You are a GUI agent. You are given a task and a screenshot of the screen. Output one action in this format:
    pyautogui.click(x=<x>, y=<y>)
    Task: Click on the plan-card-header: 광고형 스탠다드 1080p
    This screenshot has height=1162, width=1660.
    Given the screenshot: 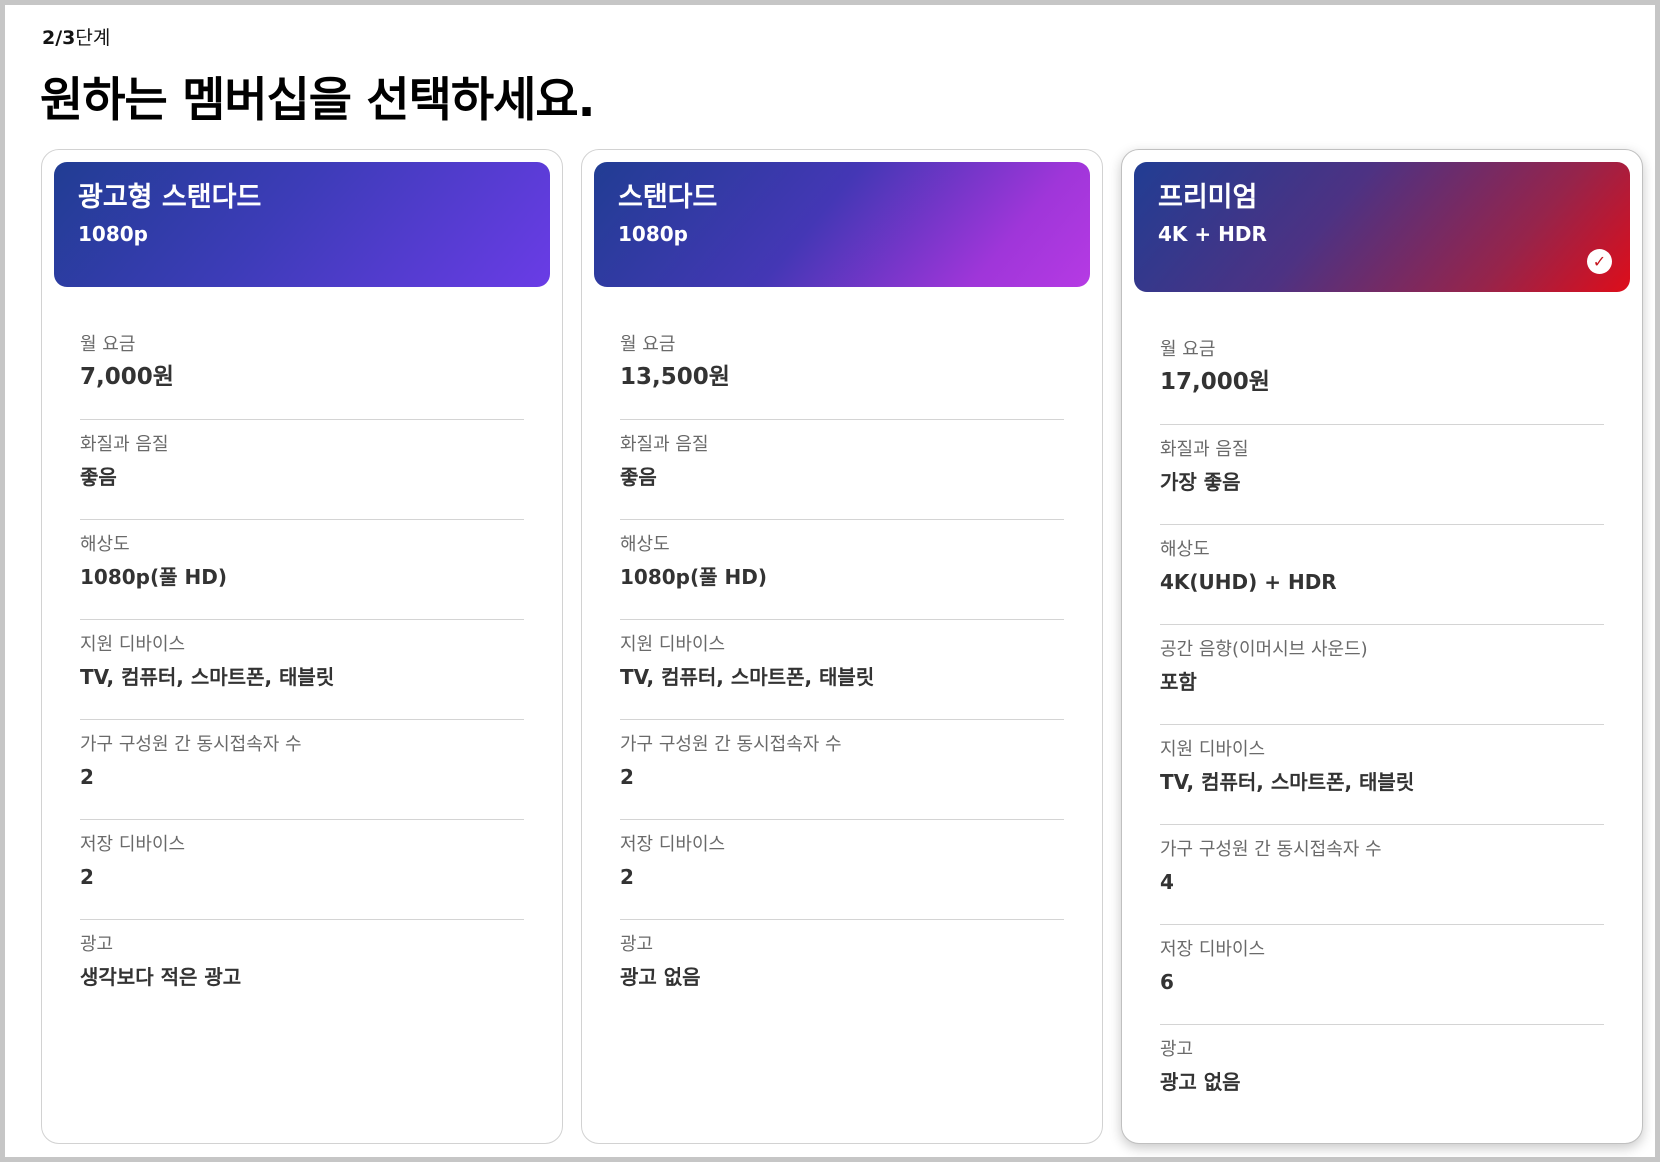 What is the action you would take?
    pyautogui.click(x=302, y=224)
    